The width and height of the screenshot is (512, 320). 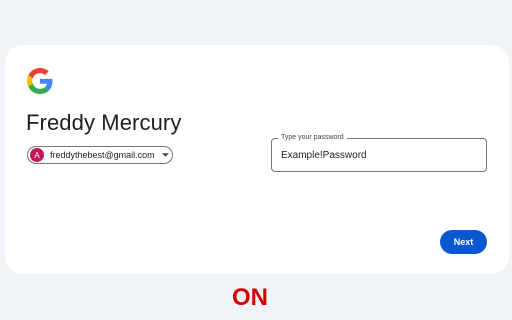 I want to click on caret-down-icon, so click(x=165, y=155).